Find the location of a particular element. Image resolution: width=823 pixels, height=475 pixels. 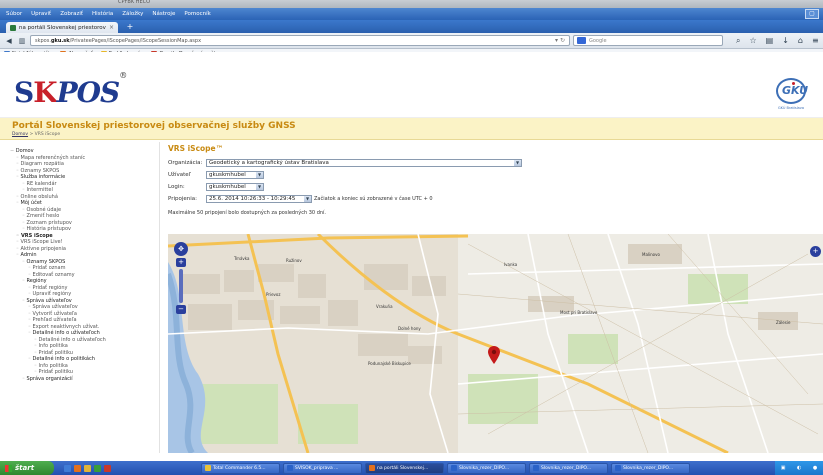

sidebar-item-label: Intermittel is located at coordinates (39, 190).